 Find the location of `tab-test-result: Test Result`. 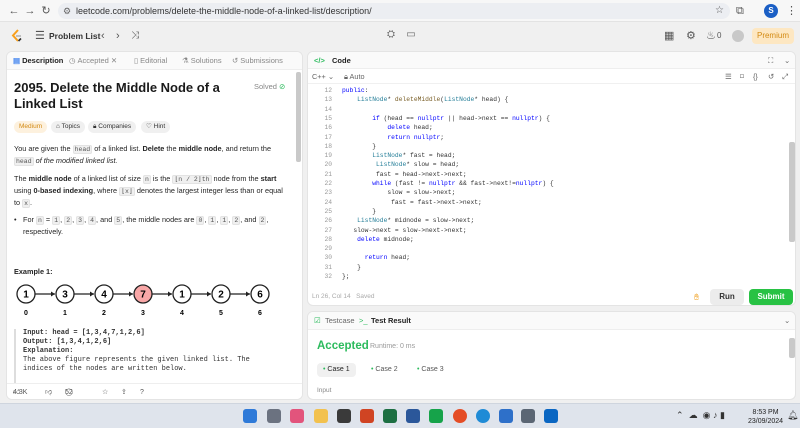

tab-test-result: Test Result is located at coordinates (391, 321).